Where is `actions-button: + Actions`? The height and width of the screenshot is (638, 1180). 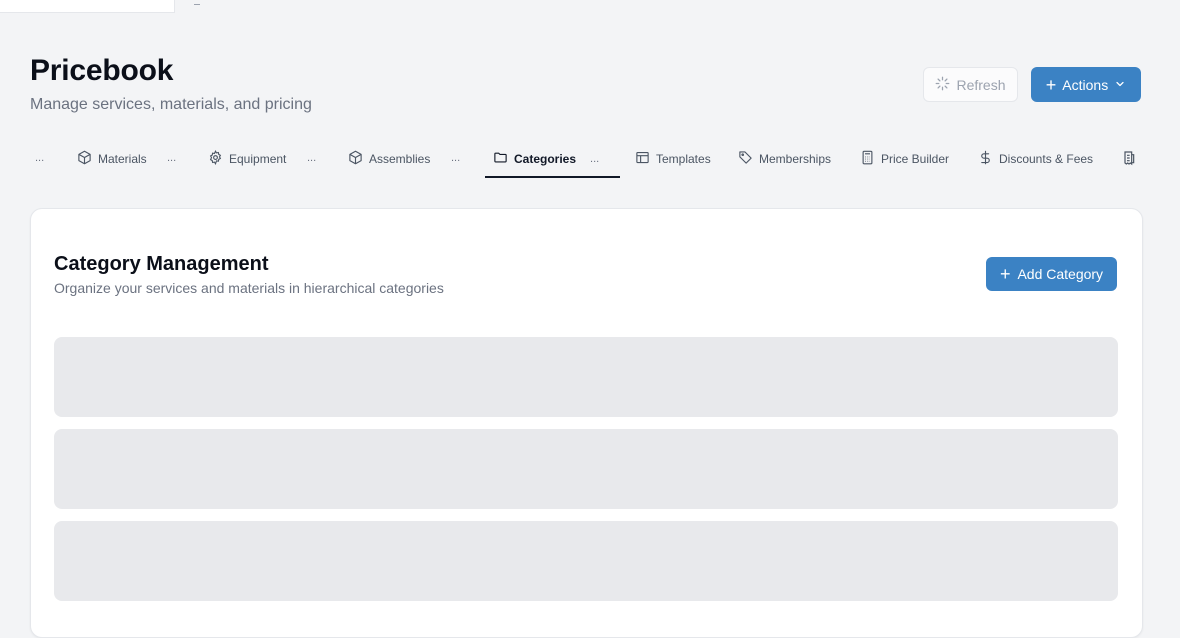 actions-button: + Actions is located at coordinates (1086, 84).